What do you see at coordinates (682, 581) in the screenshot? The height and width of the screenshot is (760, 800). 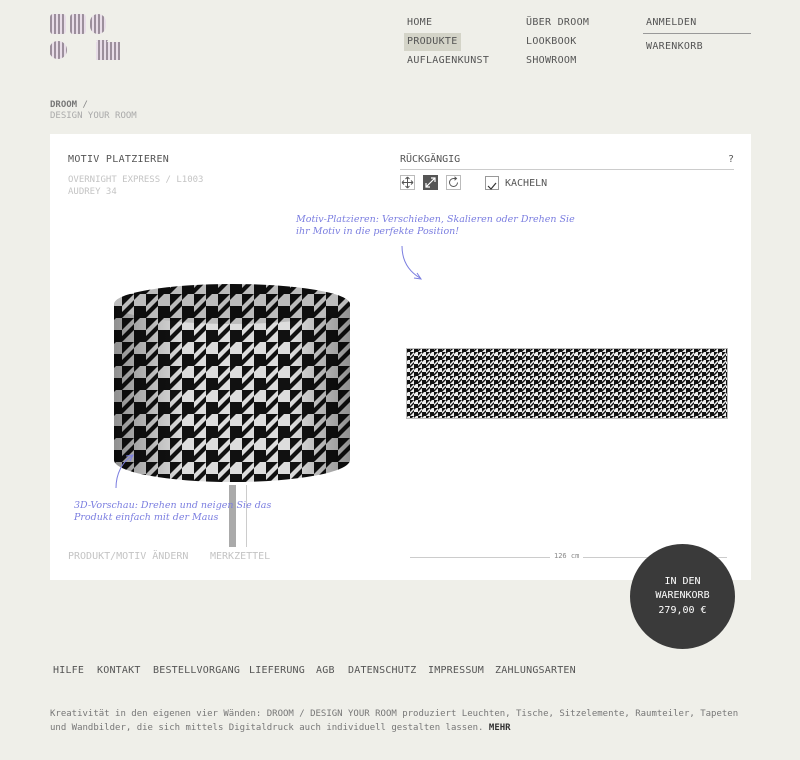 I see `add-to-cart-line1: IN DEN` at bounding box center [682, 581].